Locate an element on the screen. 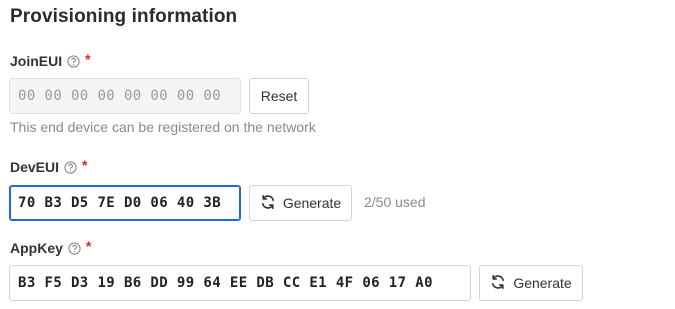 Image resolution: width=675 pixels, height=309 pixels. dev-eui-label: DevEUI is located at coordinates (35, 167).